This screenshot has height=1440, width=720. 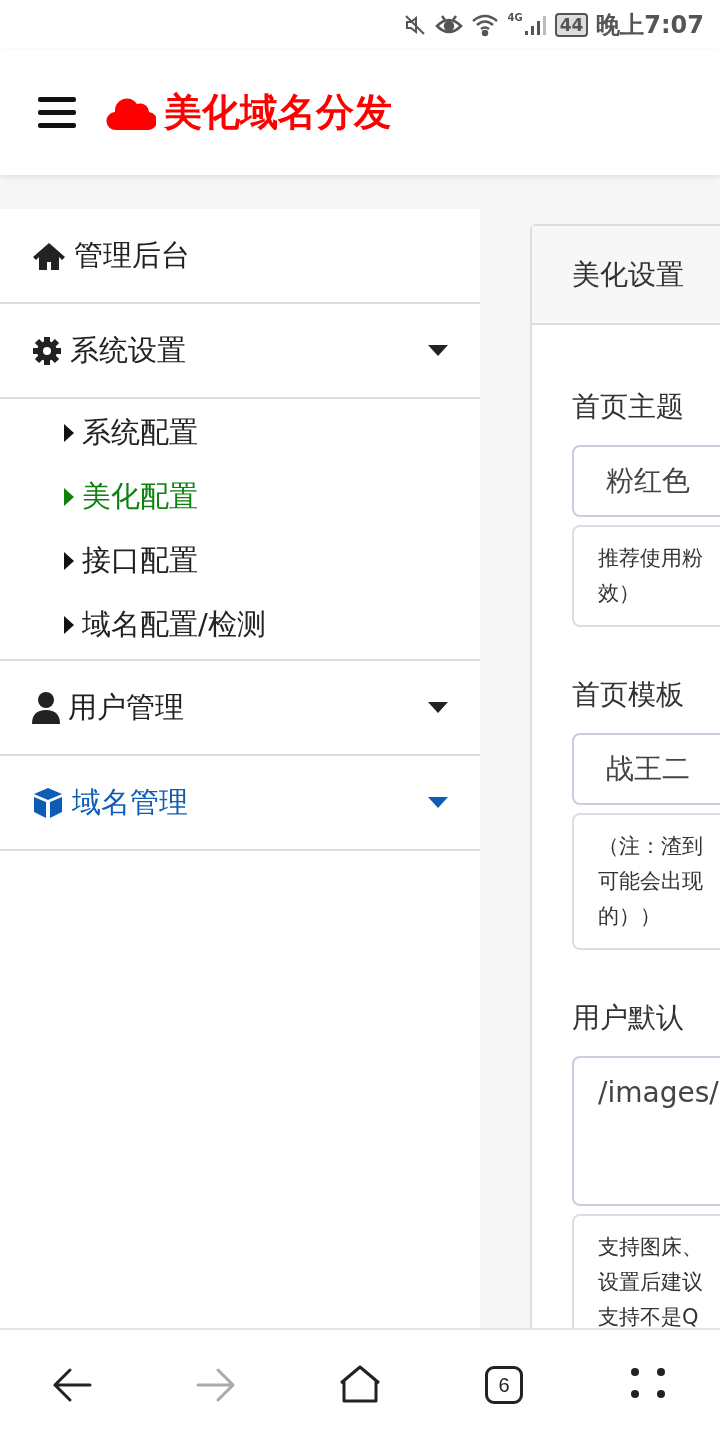 I want to click on user-icon, so click(x=46, y=707).